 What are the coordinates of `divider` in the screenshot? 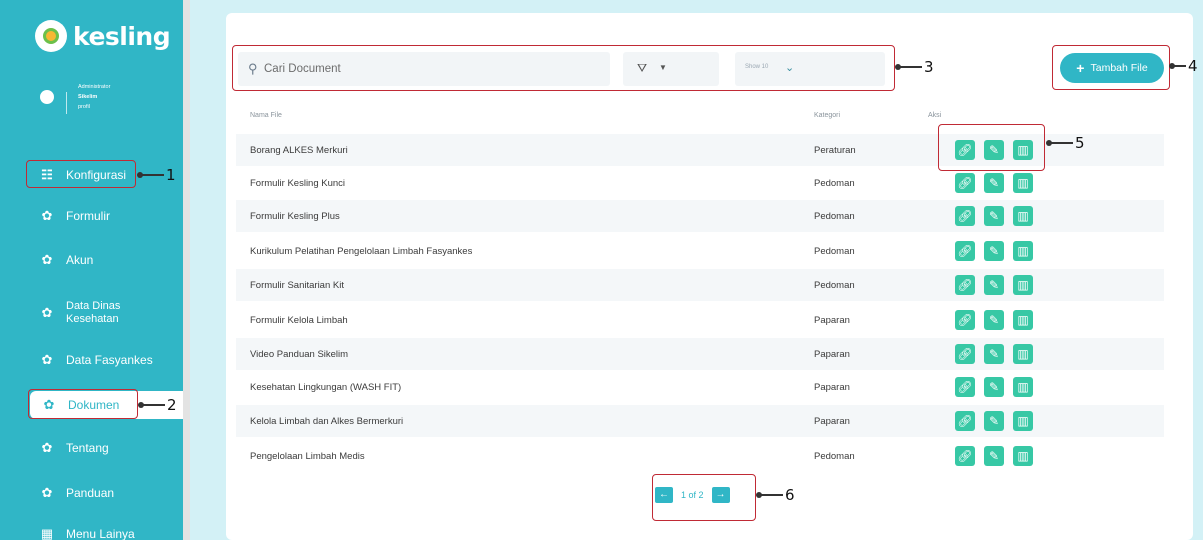 It's located at (66, 103).